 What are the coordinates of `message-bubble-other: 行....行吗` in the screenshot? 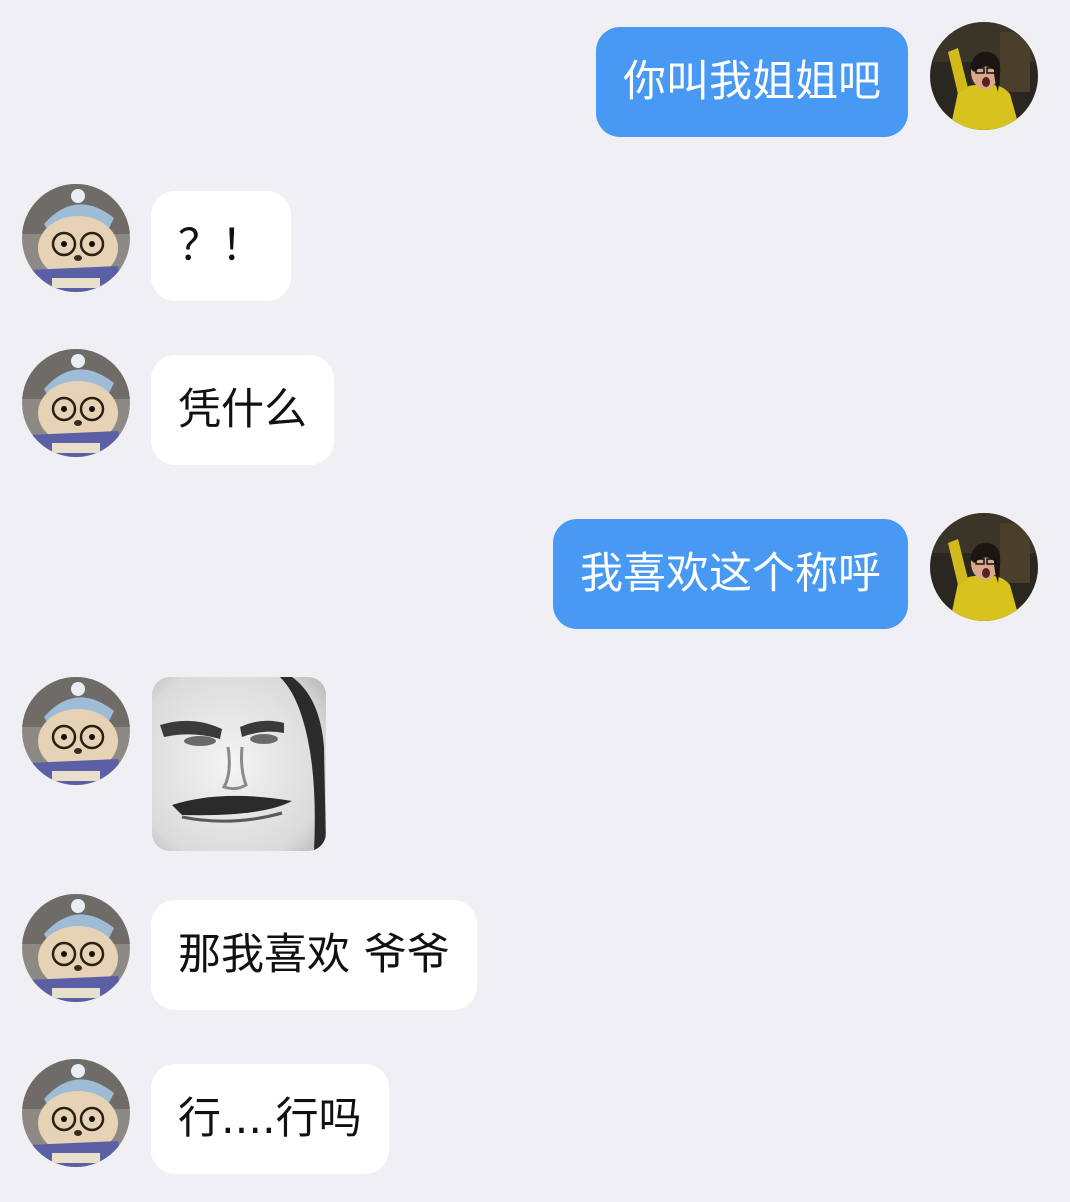 It's located at (270, 1119).